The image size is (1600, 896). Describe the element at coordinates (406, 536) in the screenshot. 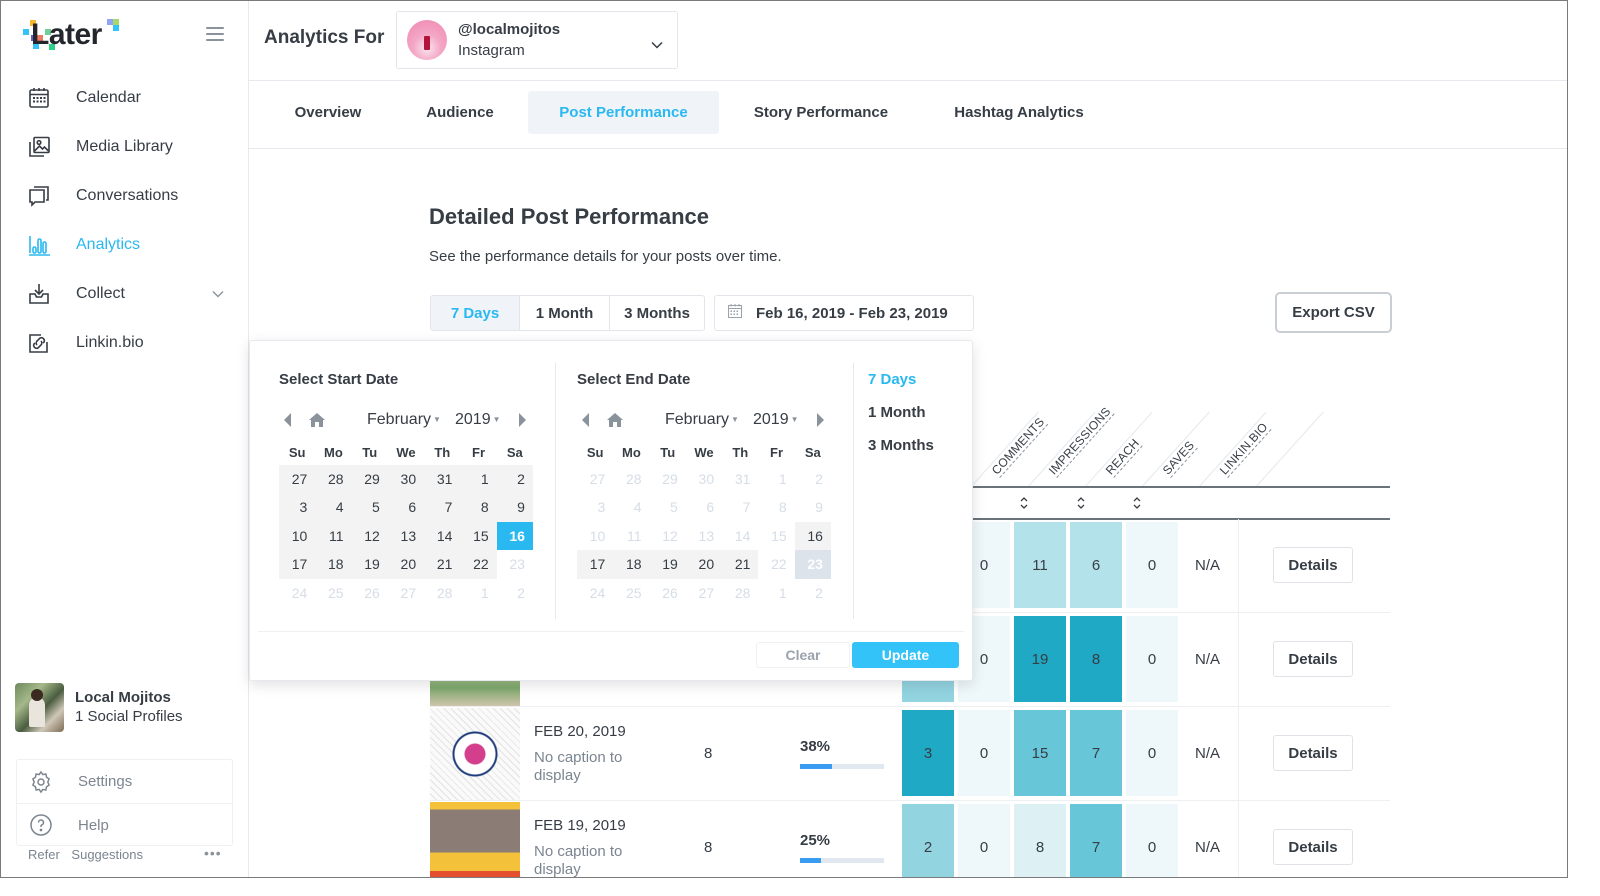

I see `calendar-day: 13` at that location.